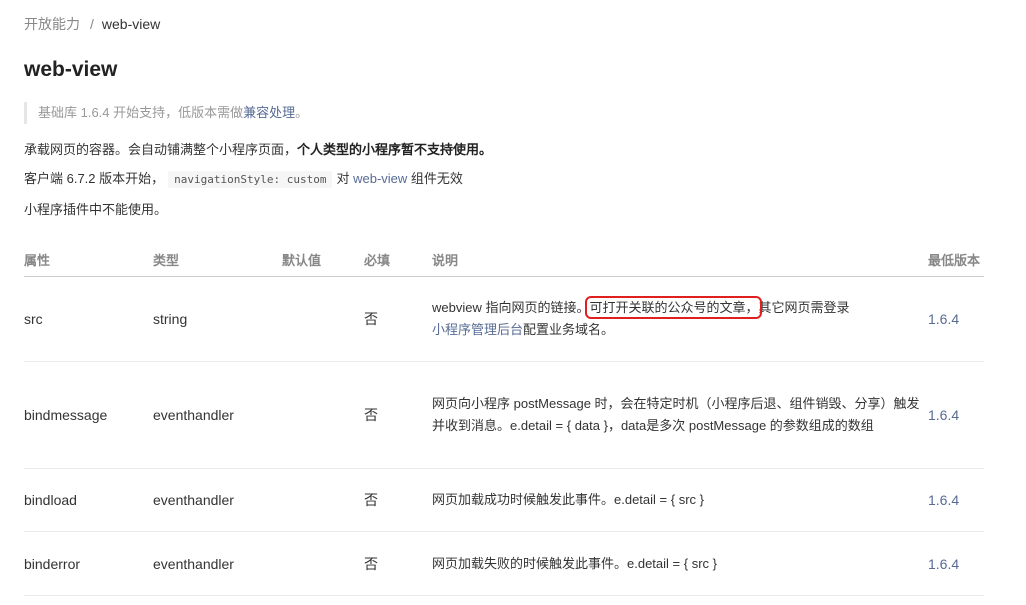  What do you see at coordinates (96, 209) in the screenshot?
I see `plugin-paragraph: 小程序插件中不能使用。` at bounding box center [96, 209].